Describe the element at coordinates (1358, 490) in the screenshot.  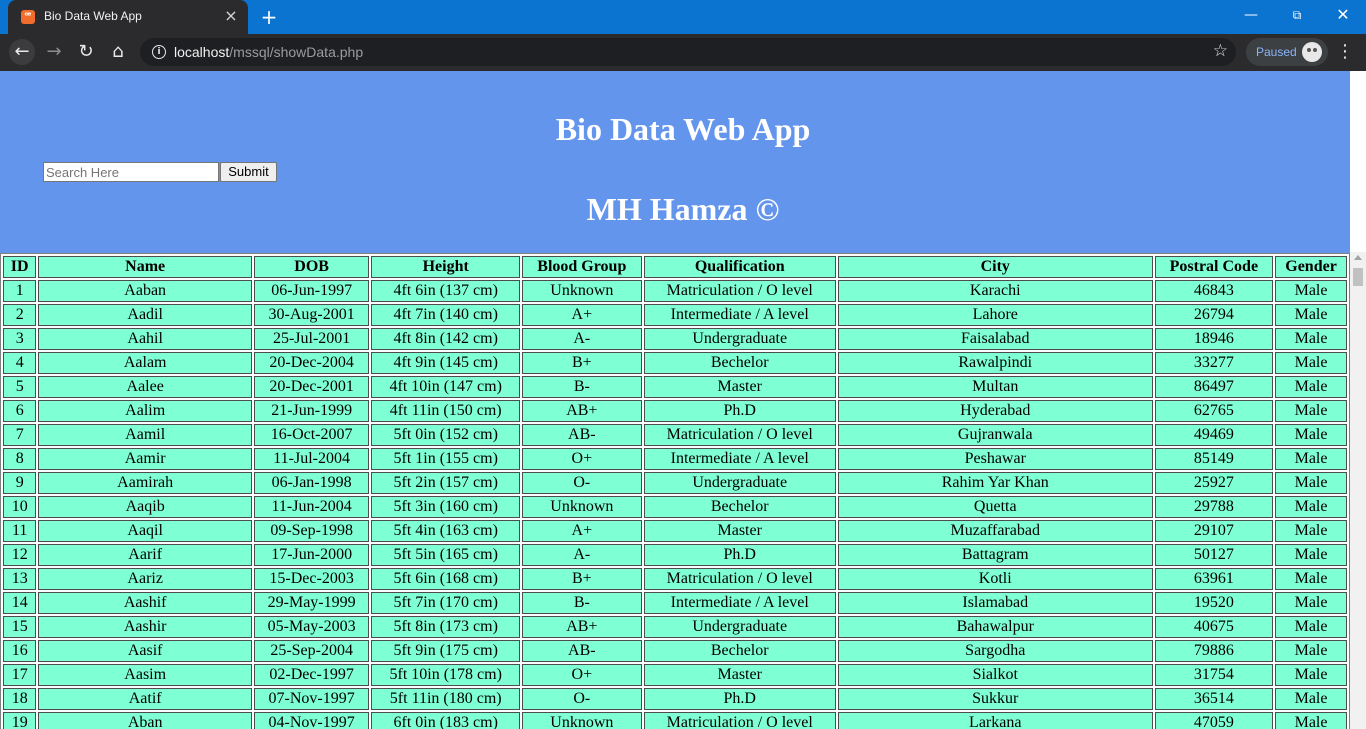
I see `vertical-scrollbar` at that location.